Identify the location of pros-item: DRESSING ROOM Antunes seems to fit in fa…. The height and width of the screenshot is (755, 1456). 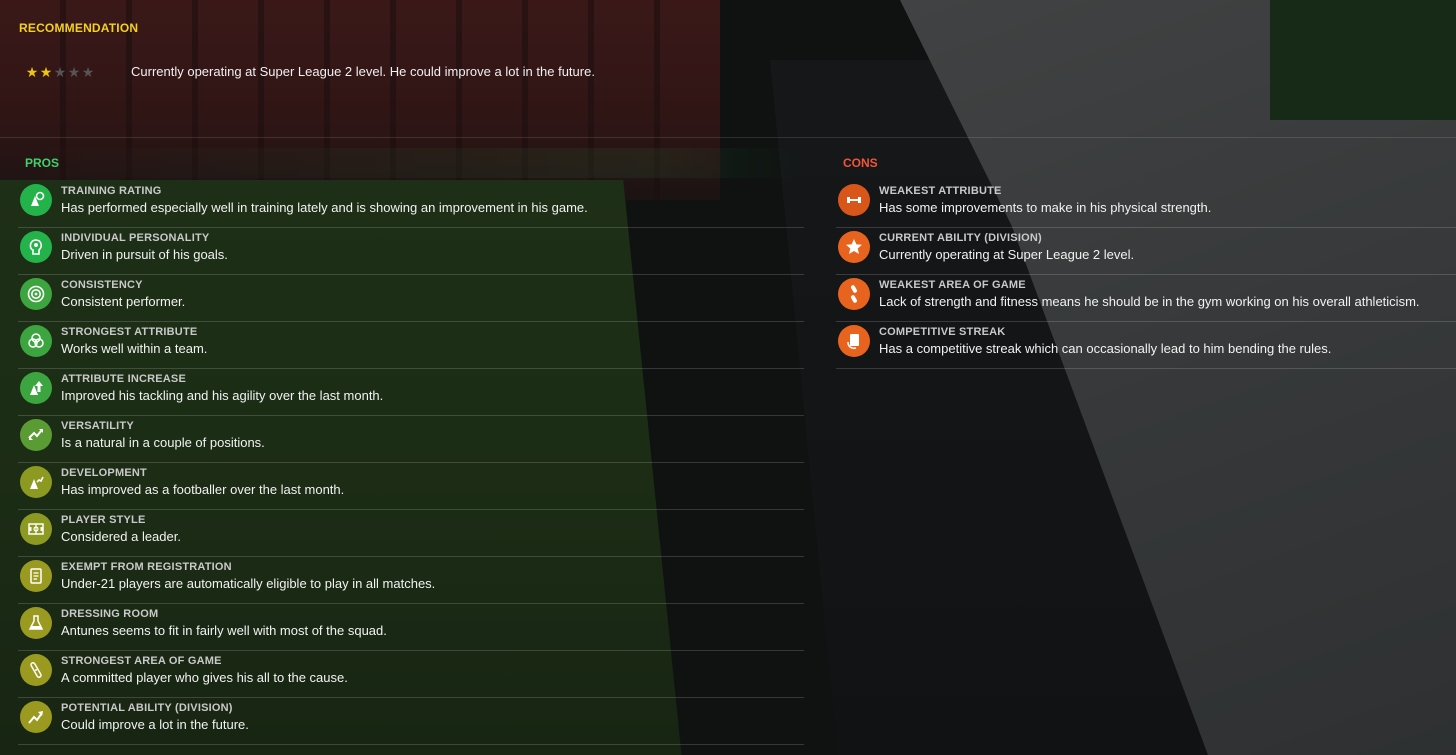
(411, 627).